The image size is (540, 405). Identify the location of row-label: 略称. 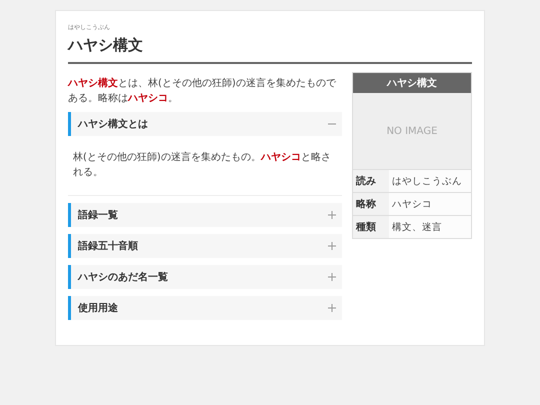
(371, 204).